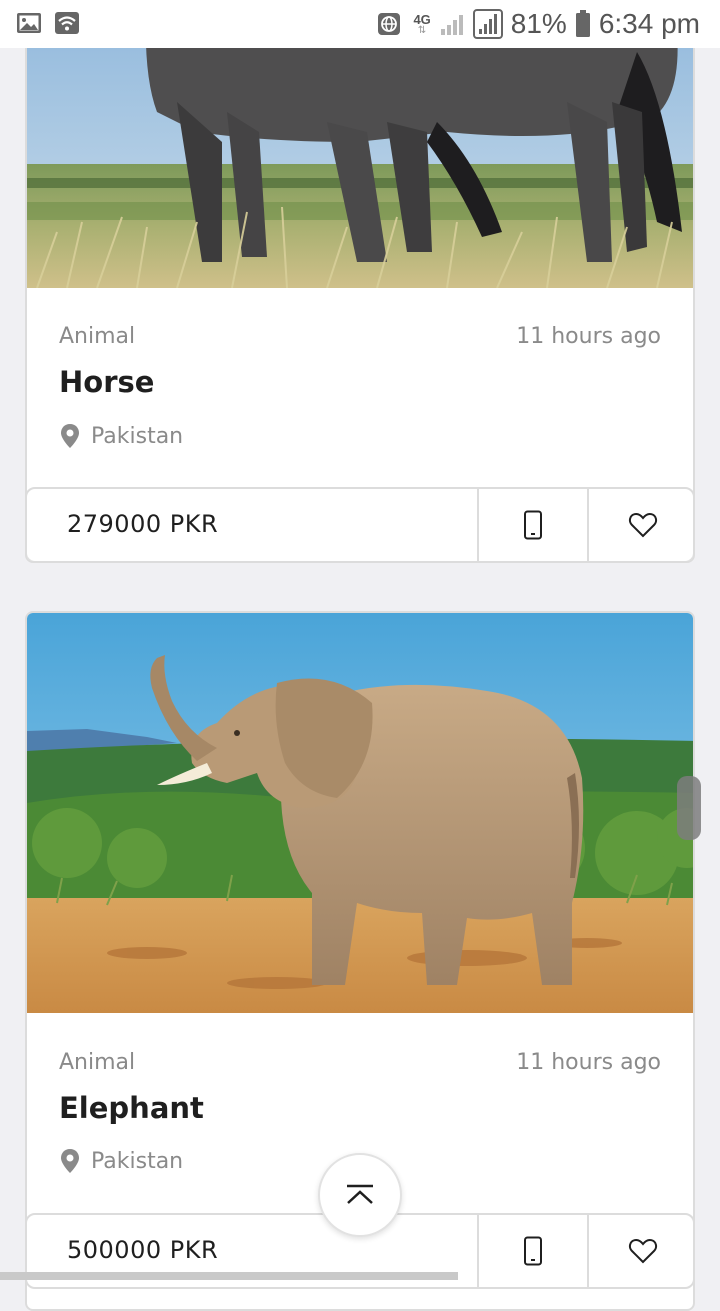  Describe the element at coordinates (422, 23) in the screenshot. I see `network-indicator: 4G ⇅` at that location.